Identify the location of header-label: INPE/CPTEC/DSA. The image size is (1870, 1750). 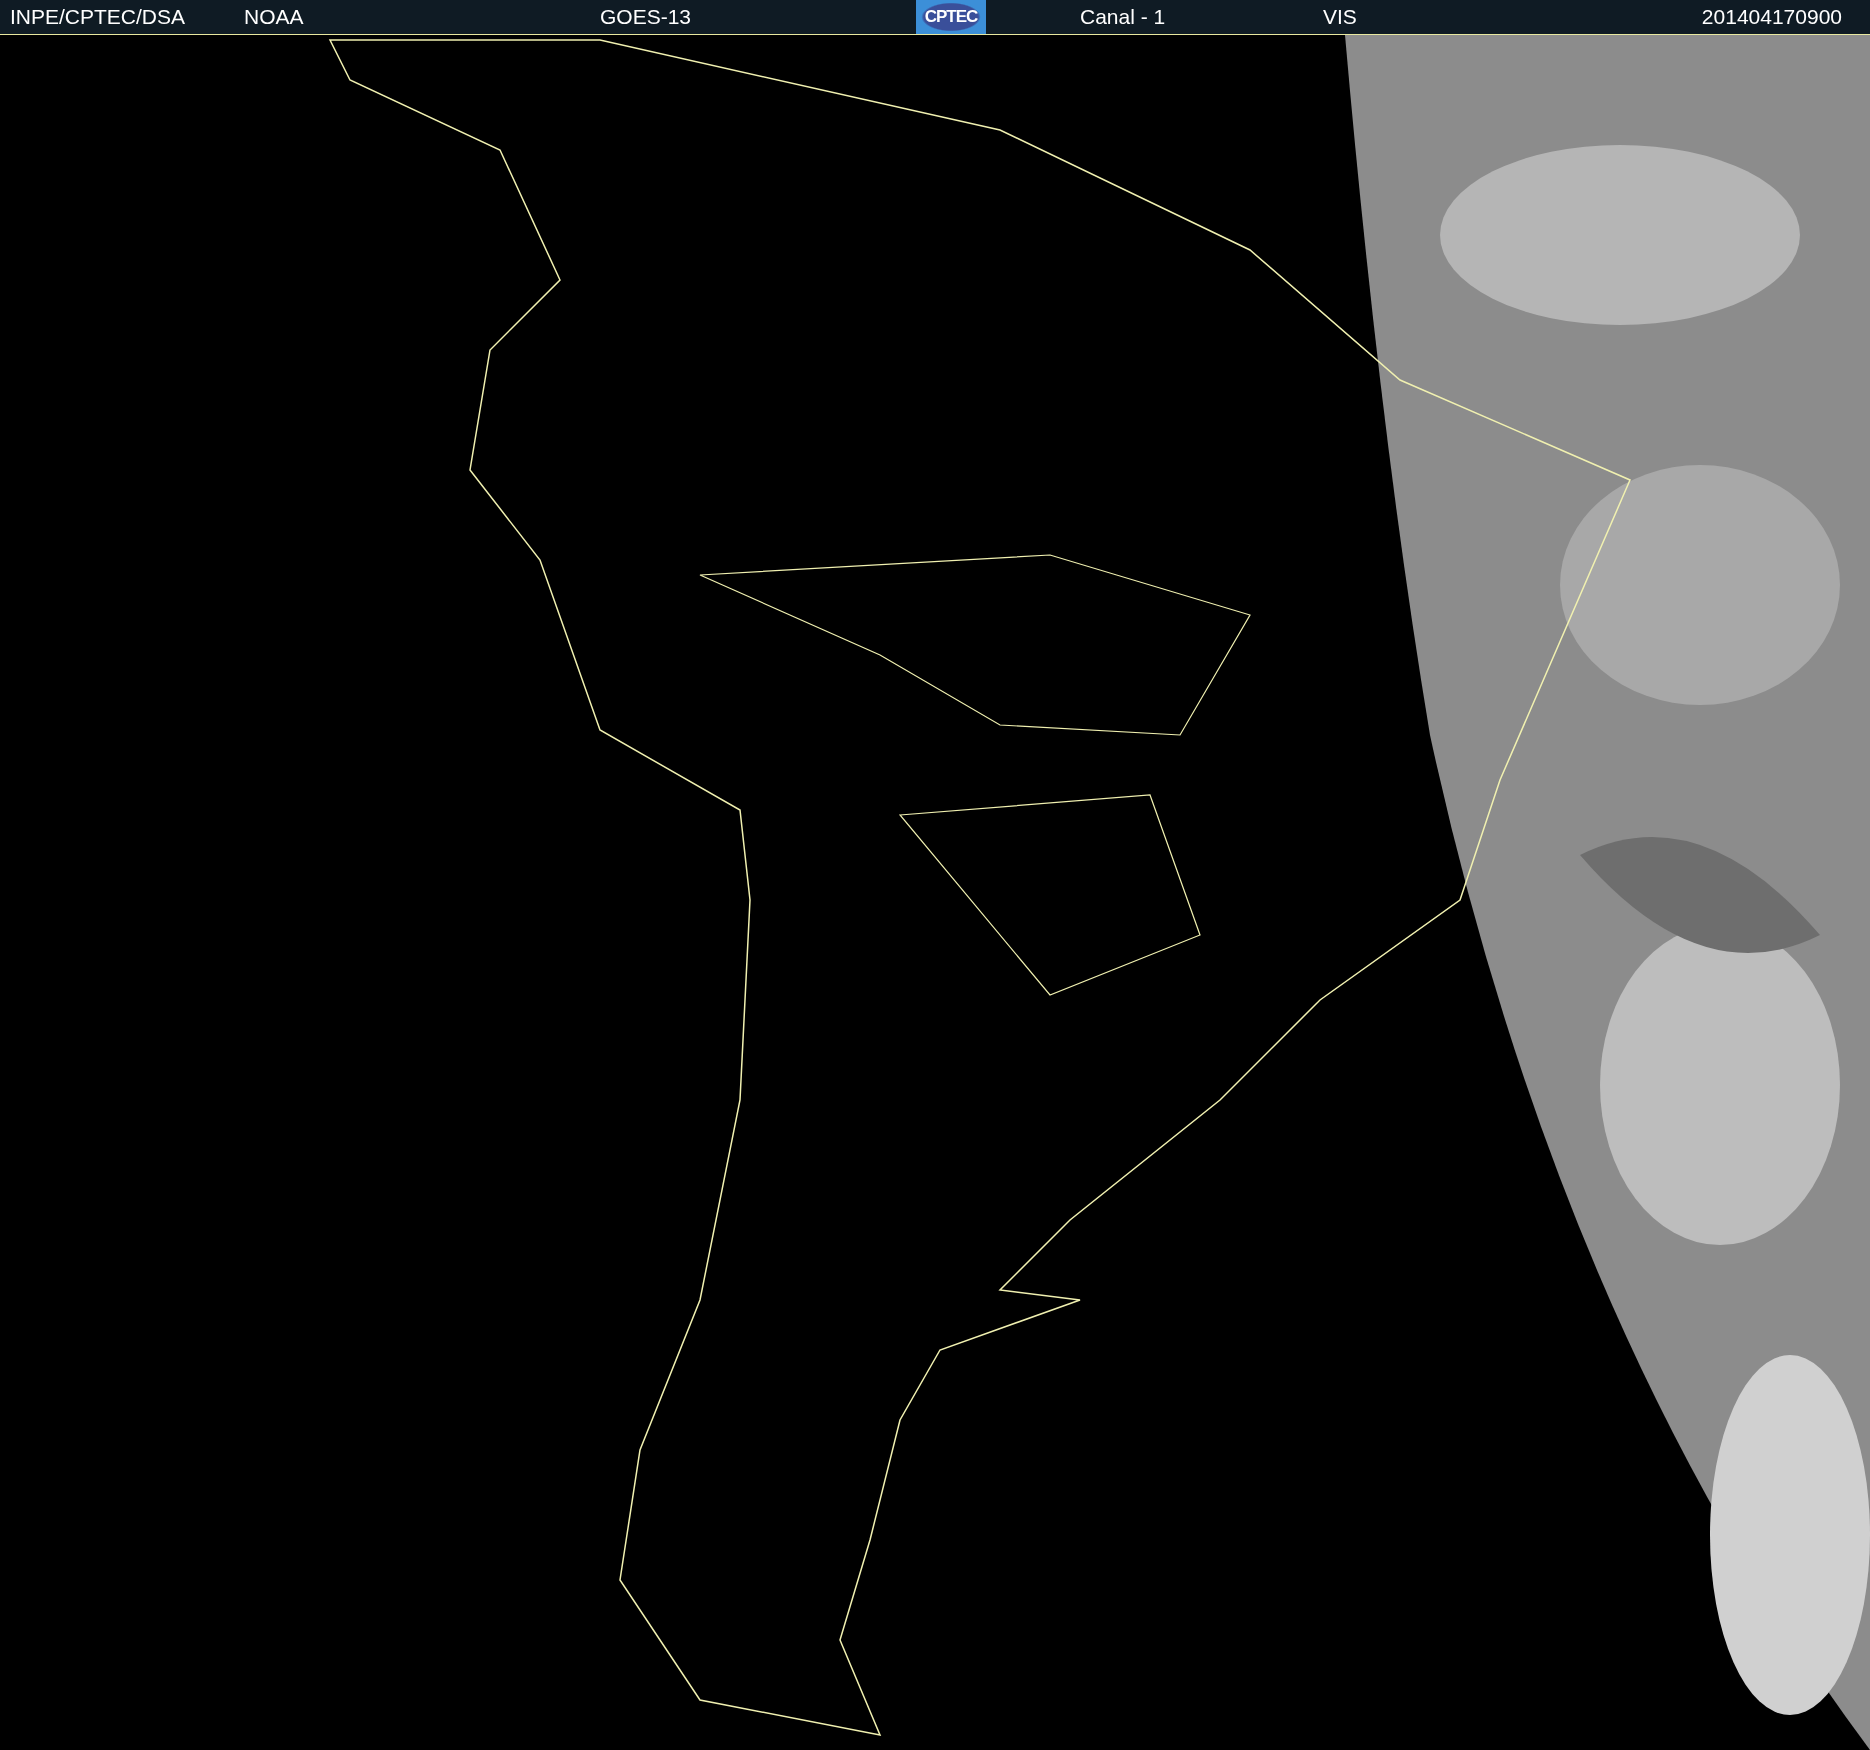
(98, 17).